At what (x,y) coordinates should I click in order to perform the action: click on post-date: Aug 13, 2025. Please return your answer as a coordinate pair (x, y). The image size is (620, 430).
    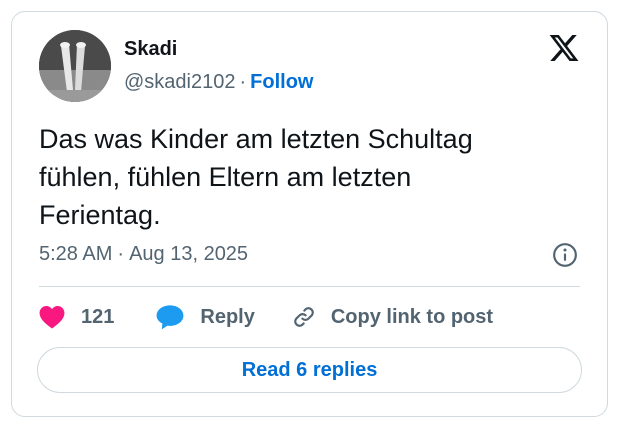
    Looking at the image, I should click on (188, 254).